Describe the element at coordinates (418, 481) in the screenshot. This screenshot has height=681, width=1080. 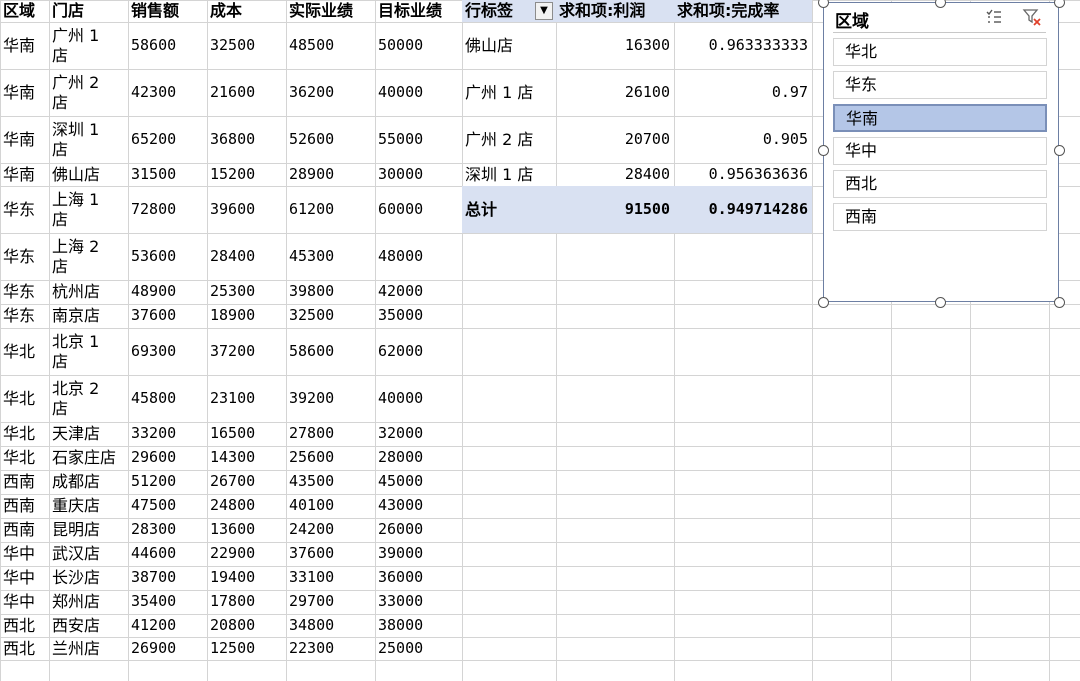
I see `source-cell: 45000` at that location.